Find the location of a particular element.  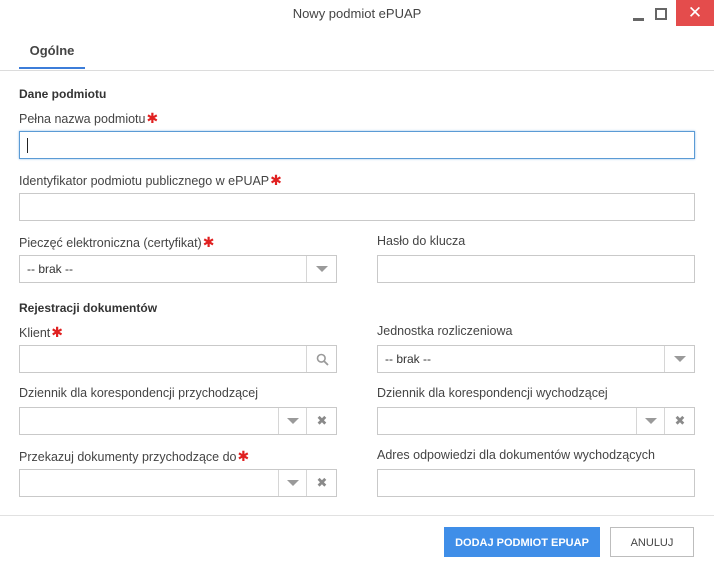

maximize-button is located at coordinates (661, 14).